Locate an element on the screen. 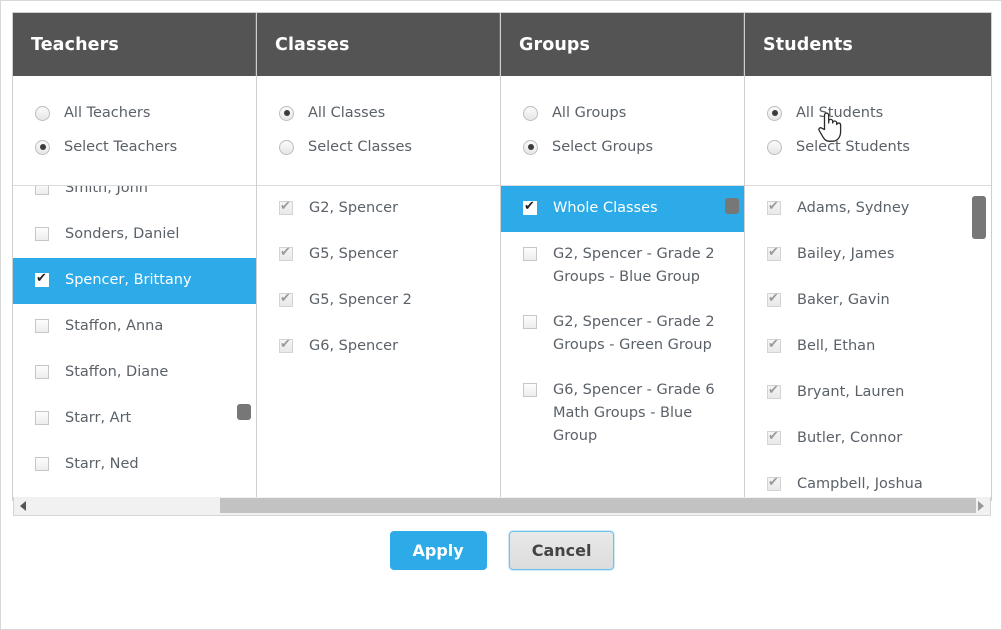 The height and width of the screenshot is (630, 1002). list-item: Staffon, Diane is located at coordinates (134, 373).